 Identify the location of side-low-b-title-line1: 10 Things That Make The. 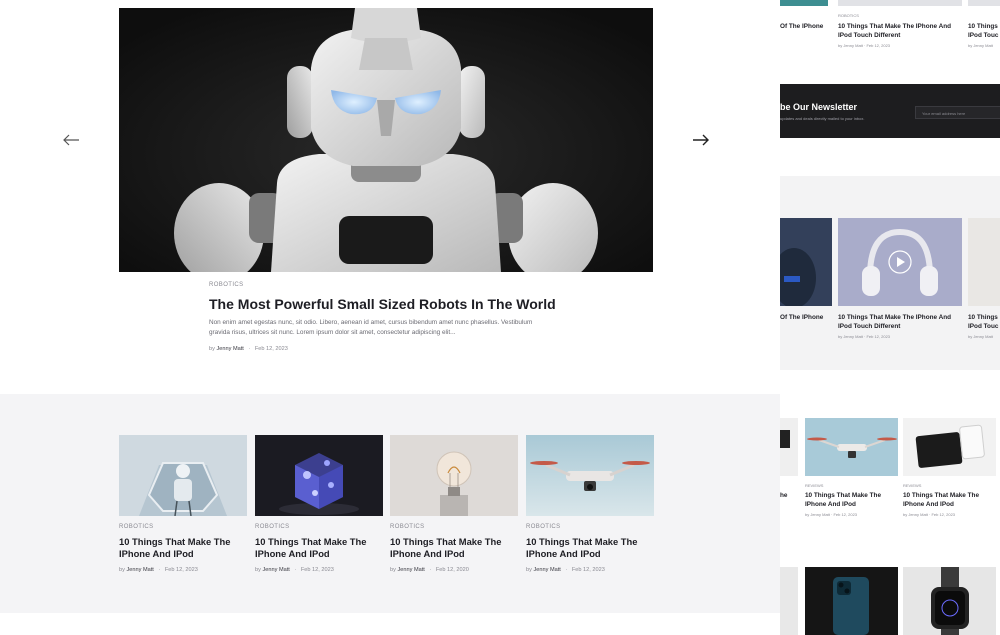
(941, 495).